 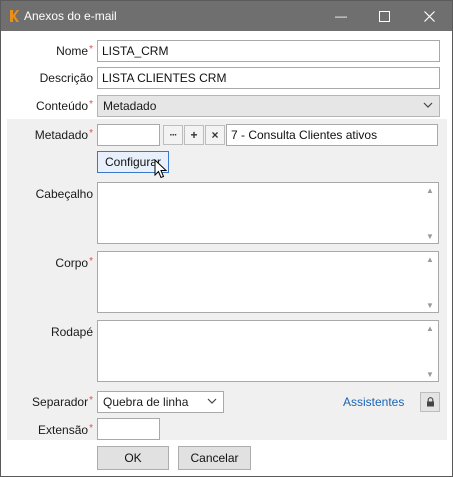 I want to click on mouse-cursor-icon, so click(x=161, y=169).